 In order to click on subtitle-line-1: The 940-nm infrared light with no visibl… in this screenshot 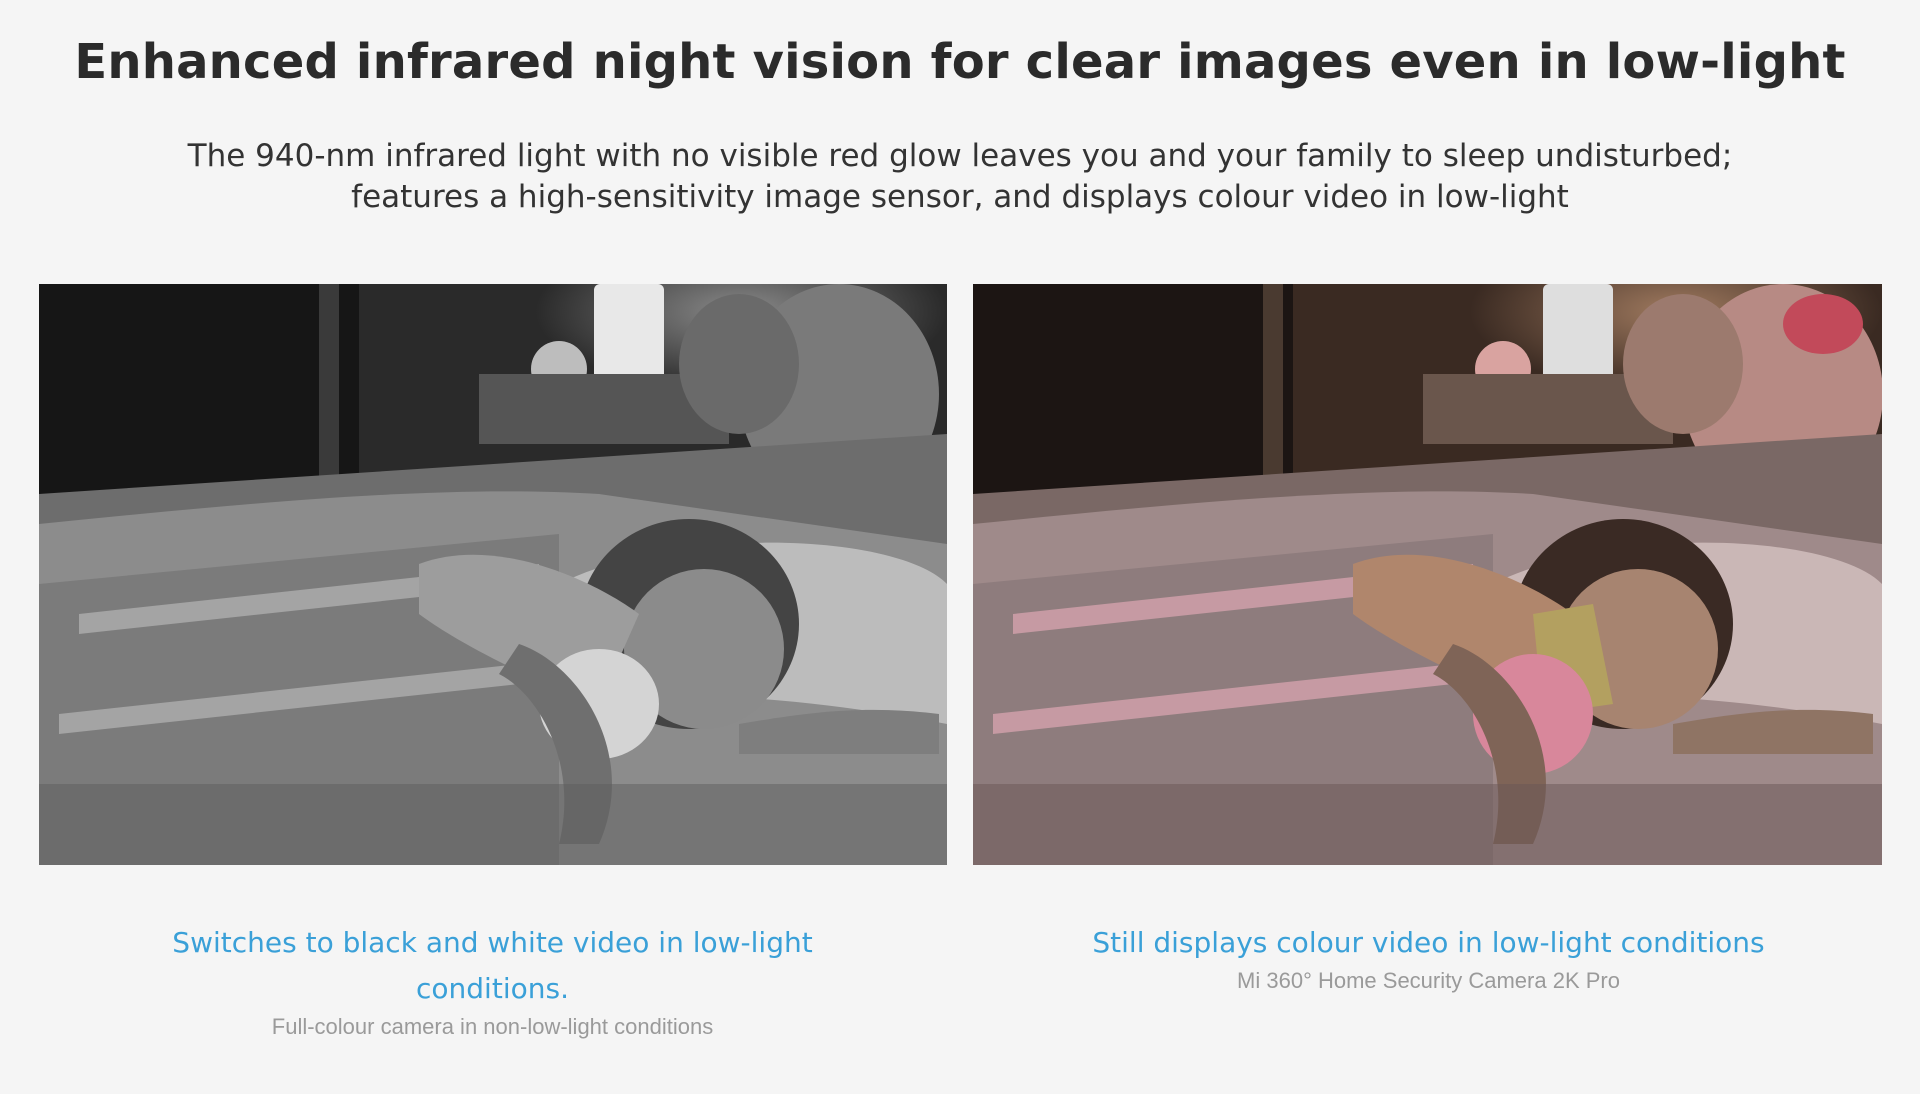, I will do `click(960, 156)`.